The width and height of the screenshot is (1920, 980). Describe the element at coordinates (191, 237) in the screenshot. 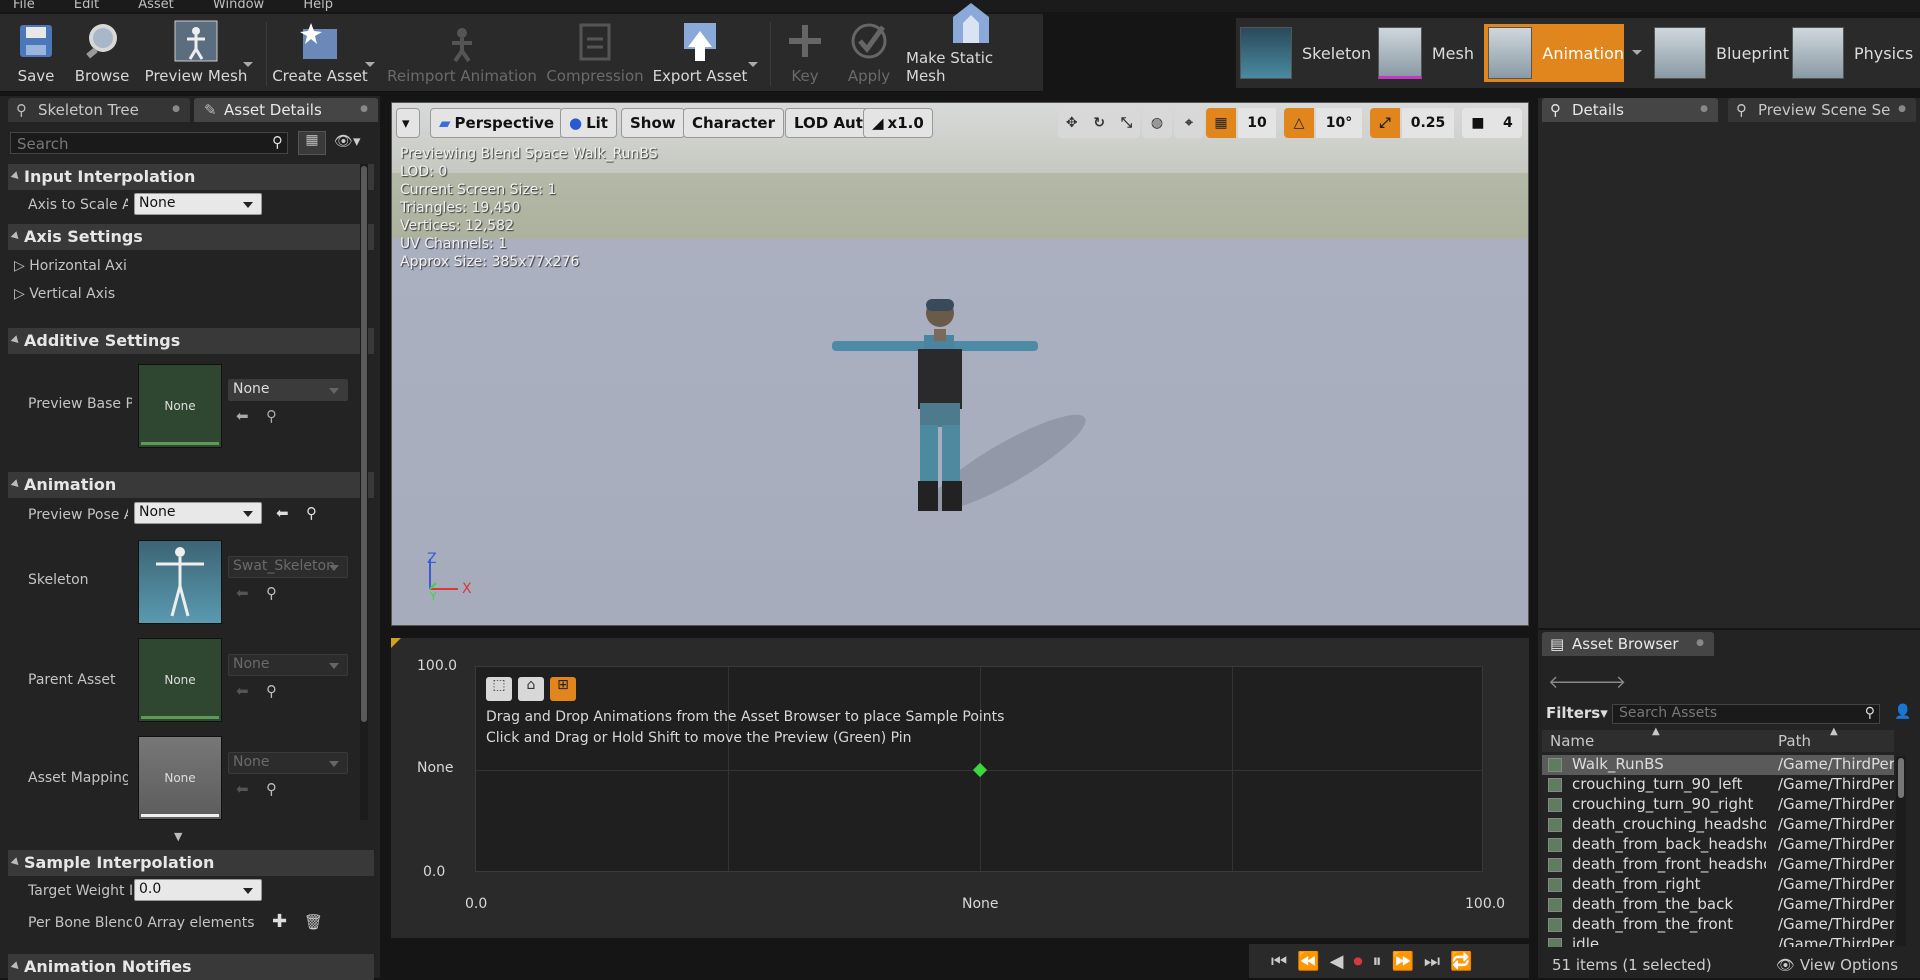

I see `section-axis-settings: Axis Settings` at that location.